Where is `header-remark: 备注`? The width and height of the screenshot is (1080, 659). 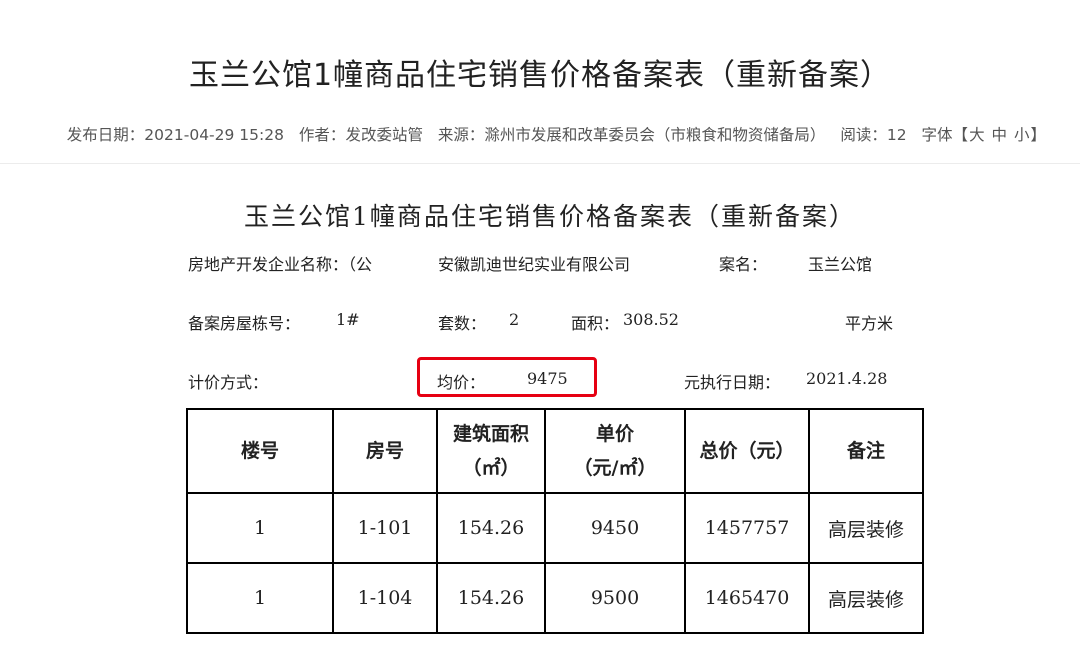
header-remark: 备注 is located at coordinates (866, 451).